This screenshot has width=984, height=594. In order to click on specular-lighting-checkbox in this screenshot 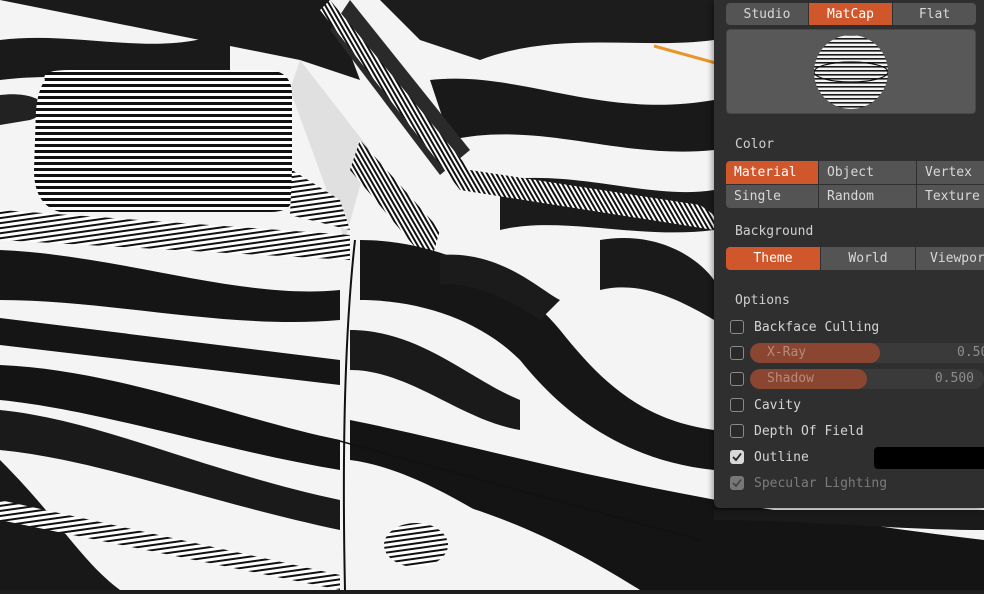, I will do `click(737, 483)`.